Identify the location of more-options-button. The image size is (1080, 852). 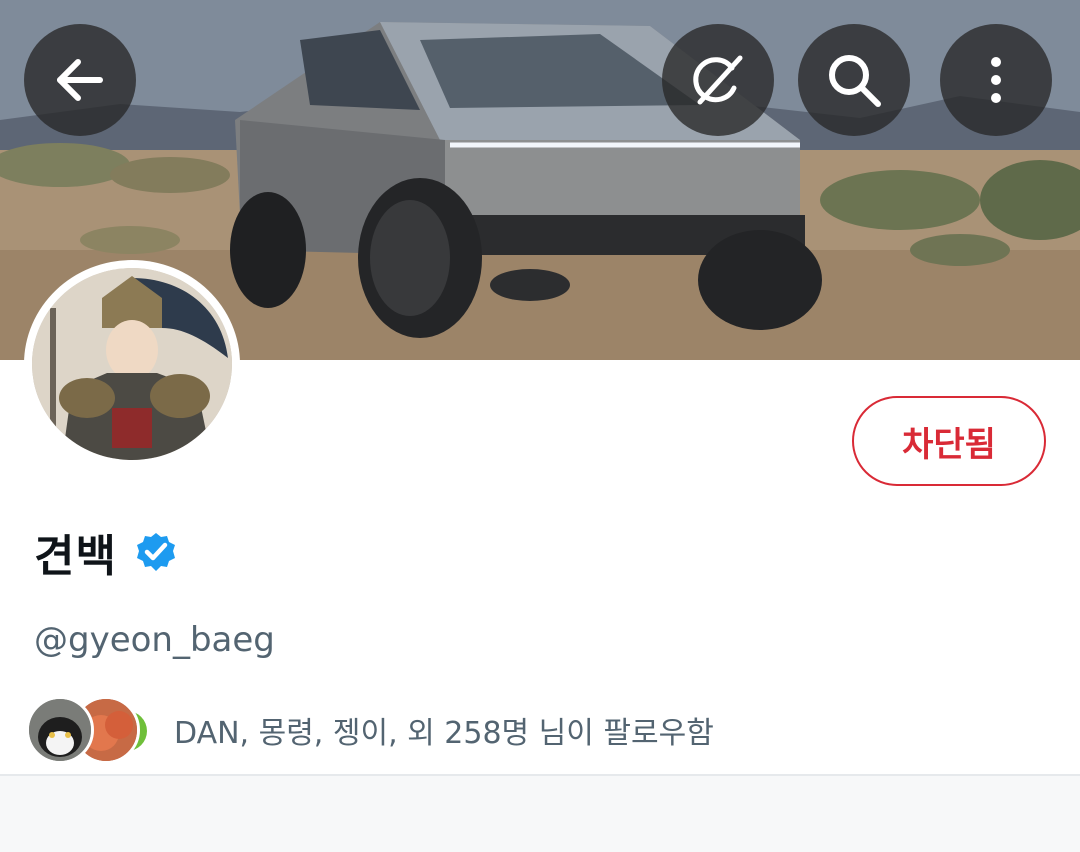
(996, 80).